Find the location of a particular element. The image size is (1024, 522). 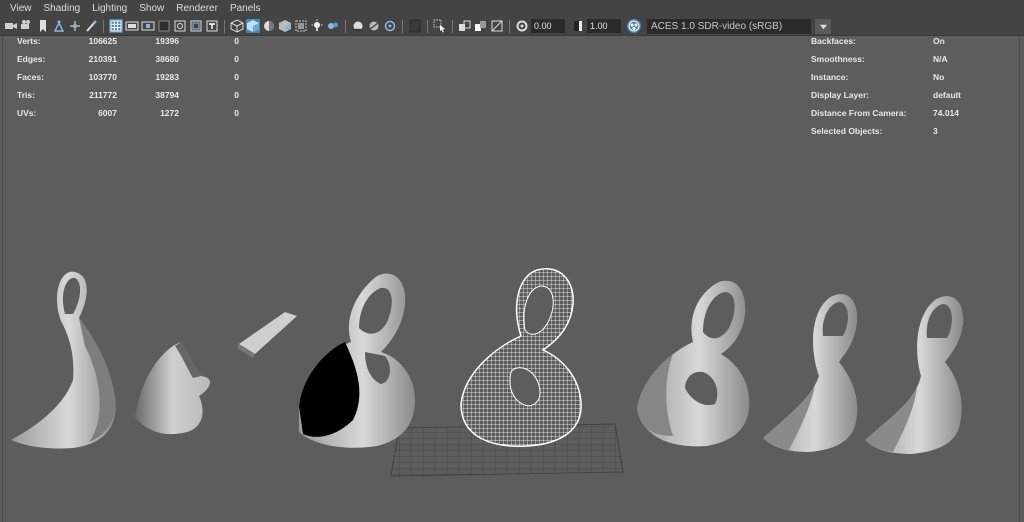

exposure-icon is located at coordinates (522, 26).